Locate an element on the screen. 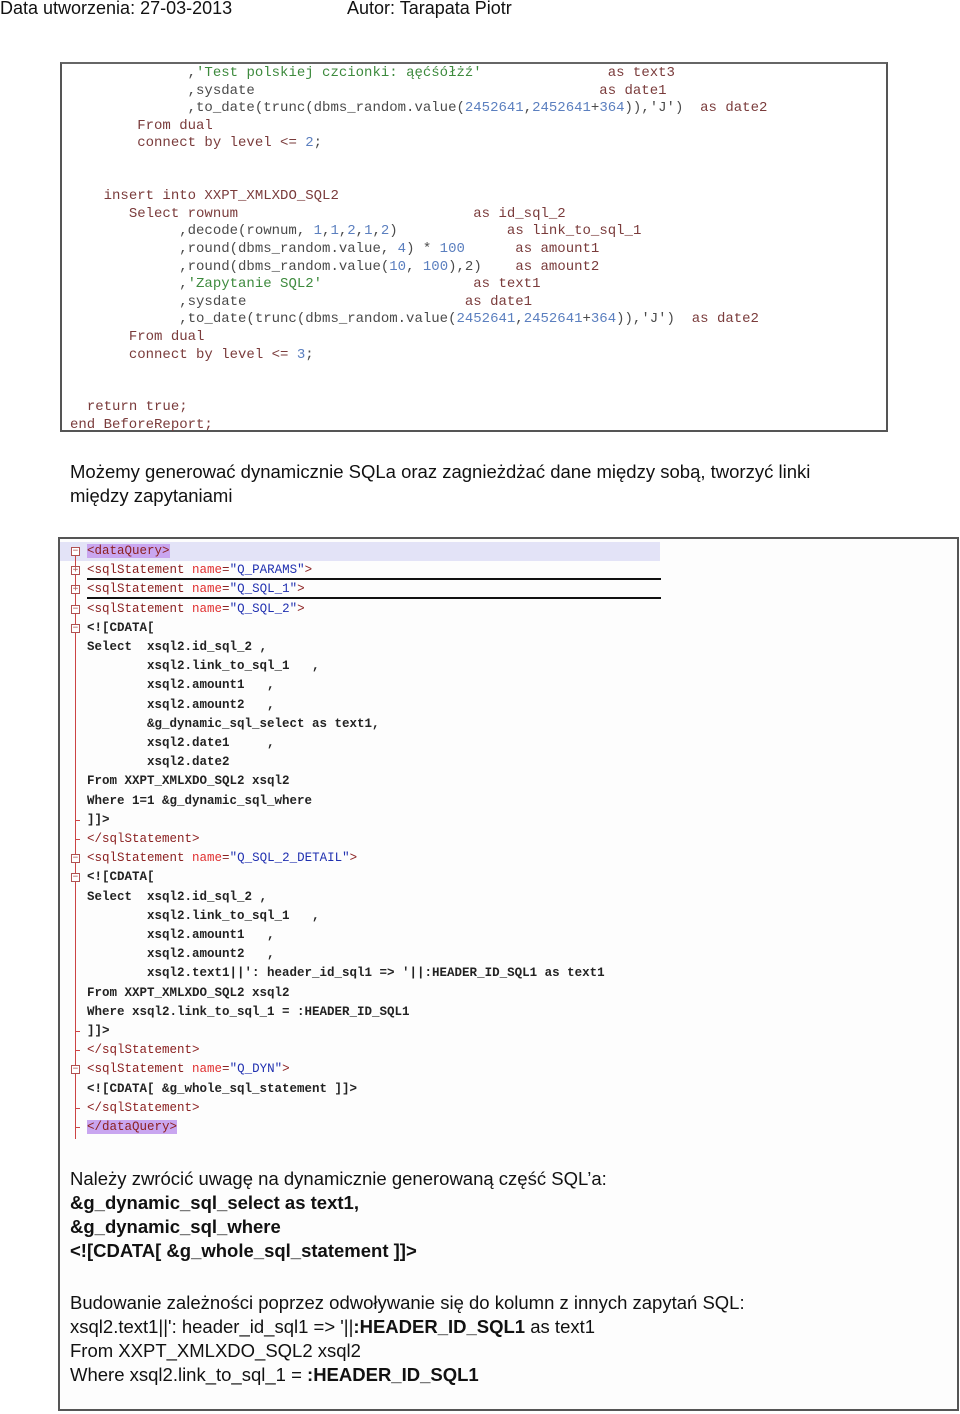 This screenshot has width=960, height=1414. code-line: insert into XXPT_XMLXDO_SQL2 is located at coordinates (418, 197).